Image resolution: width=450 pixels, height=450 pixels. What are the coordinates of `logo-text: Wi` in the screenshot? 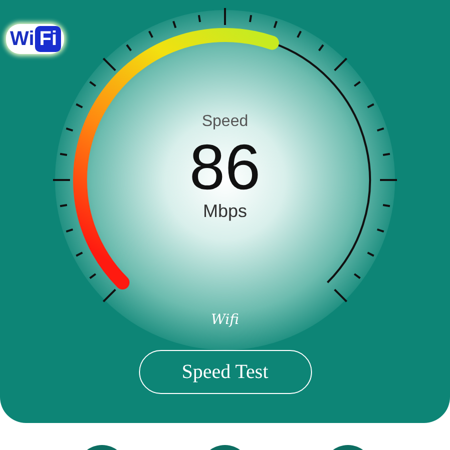 It's located at (22, 39).